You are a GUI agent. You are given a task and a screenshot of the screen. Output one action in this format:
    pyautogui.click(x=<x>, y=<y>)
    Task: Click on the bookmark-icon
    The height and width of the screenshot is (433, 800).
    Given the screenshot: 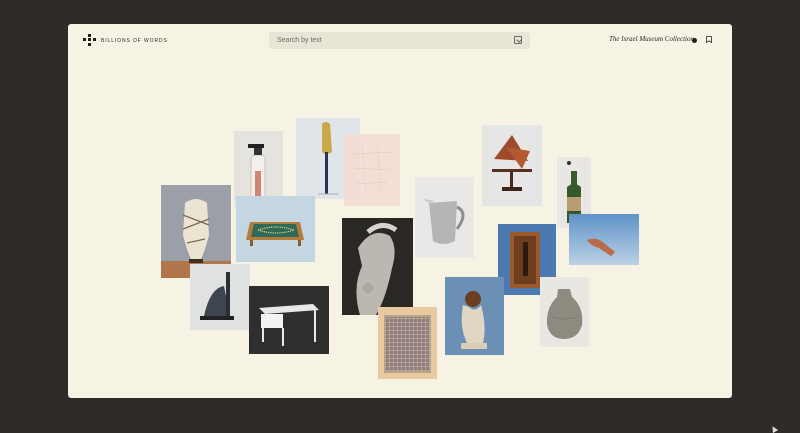 What is the action you would take?
    pyautogui.click(x=709, y=39)
    